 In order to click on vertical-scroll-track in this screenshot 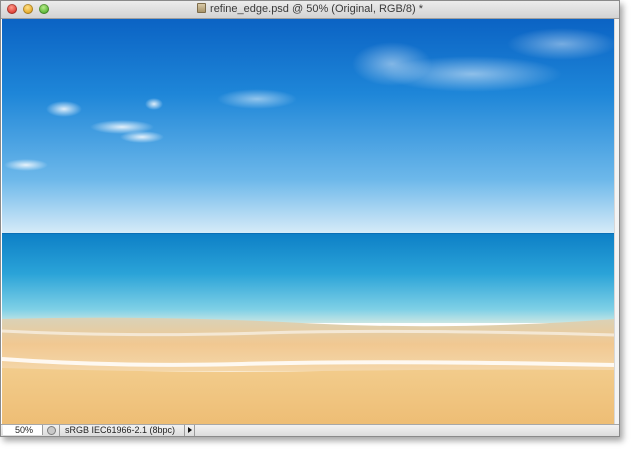, I will do `click(616, 222)`.